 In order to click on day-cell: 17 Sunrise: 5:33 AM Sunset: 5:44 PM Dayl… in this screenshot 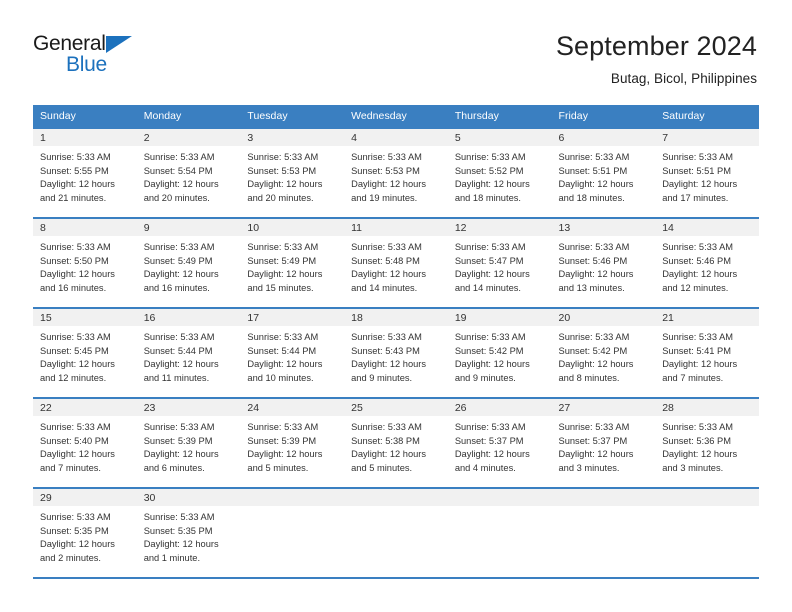, I will do `click(292, 352)`.